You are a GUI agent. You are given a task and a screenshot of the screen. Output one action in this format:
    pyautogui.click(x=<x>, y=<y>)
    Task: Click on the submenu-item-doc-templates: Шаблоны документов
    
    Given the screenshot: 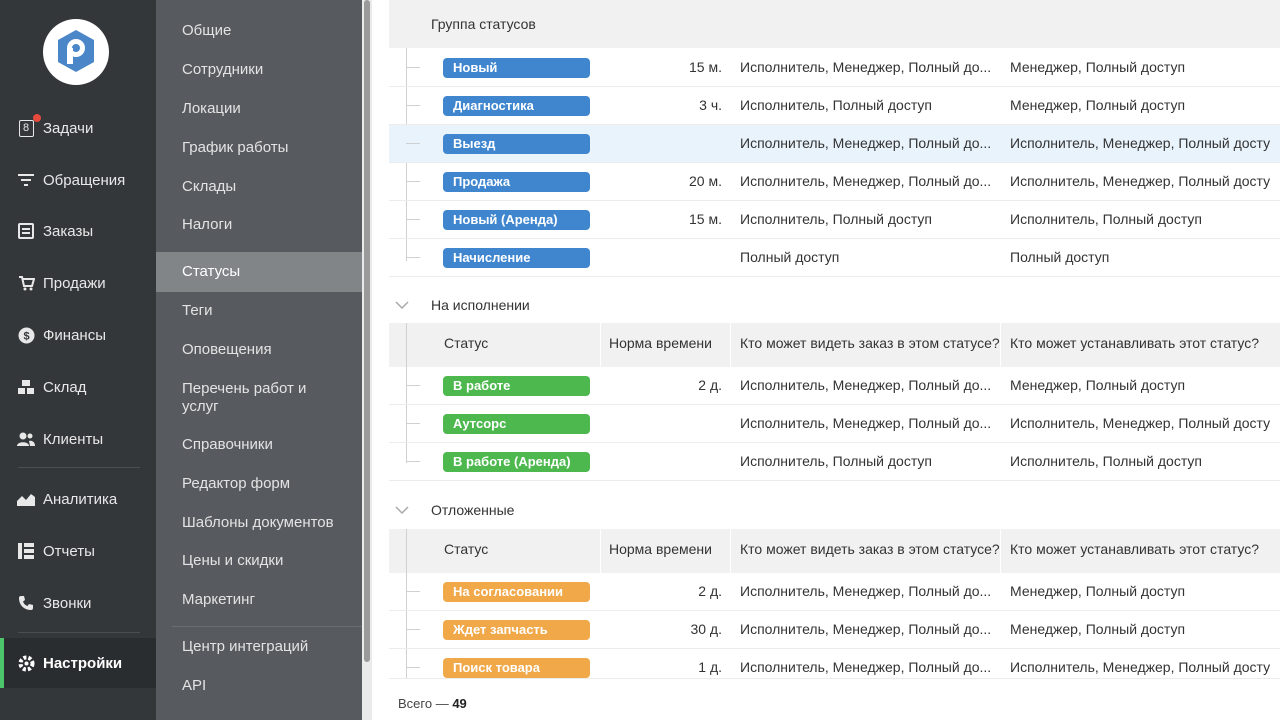 What is the action you would take?
    pyautogui.click(x=259, y=523)
    